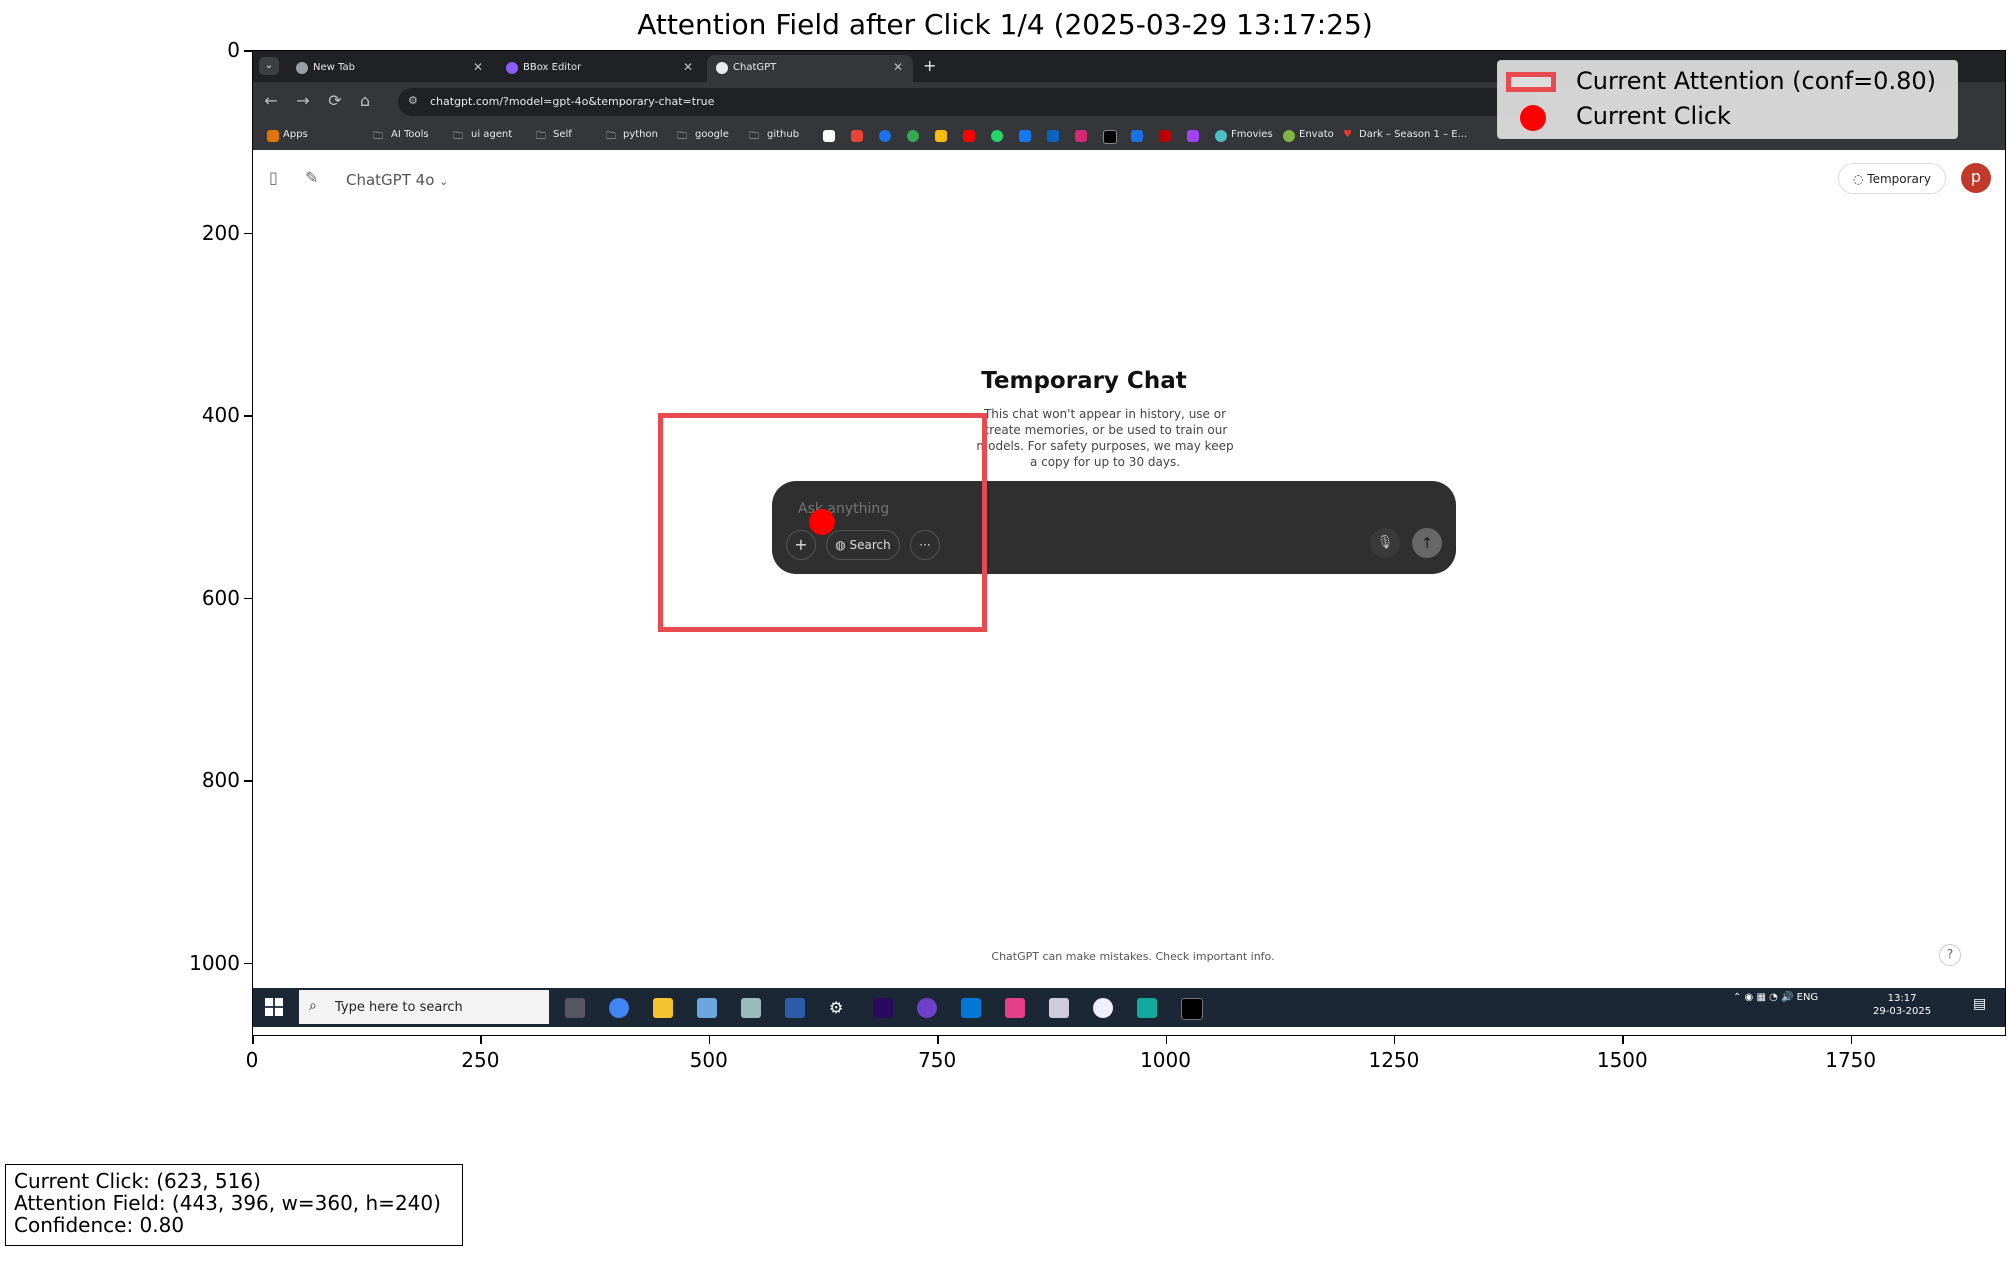 The height and width of the screenshot is (1271, 2010). What do you see at coordinates (311, 177) in the screenshot?
I see `new-chat-icon: ✎` at bounding box center [311, 177].